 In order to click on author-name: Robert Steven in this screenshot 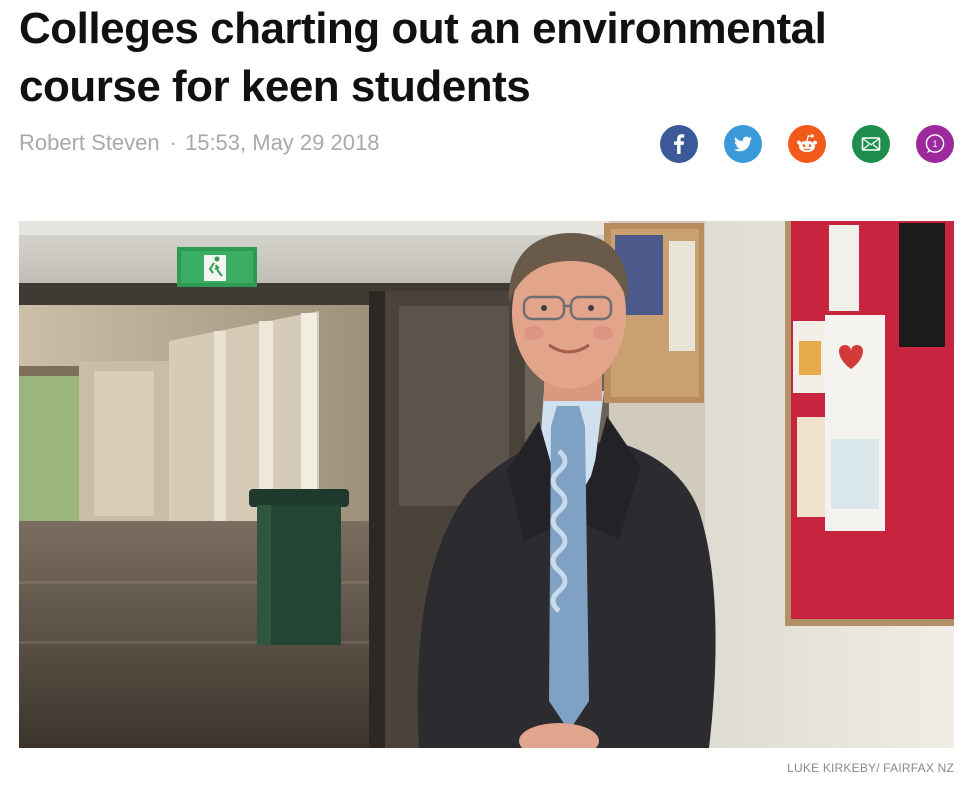, I will do `click(89, 142)`.